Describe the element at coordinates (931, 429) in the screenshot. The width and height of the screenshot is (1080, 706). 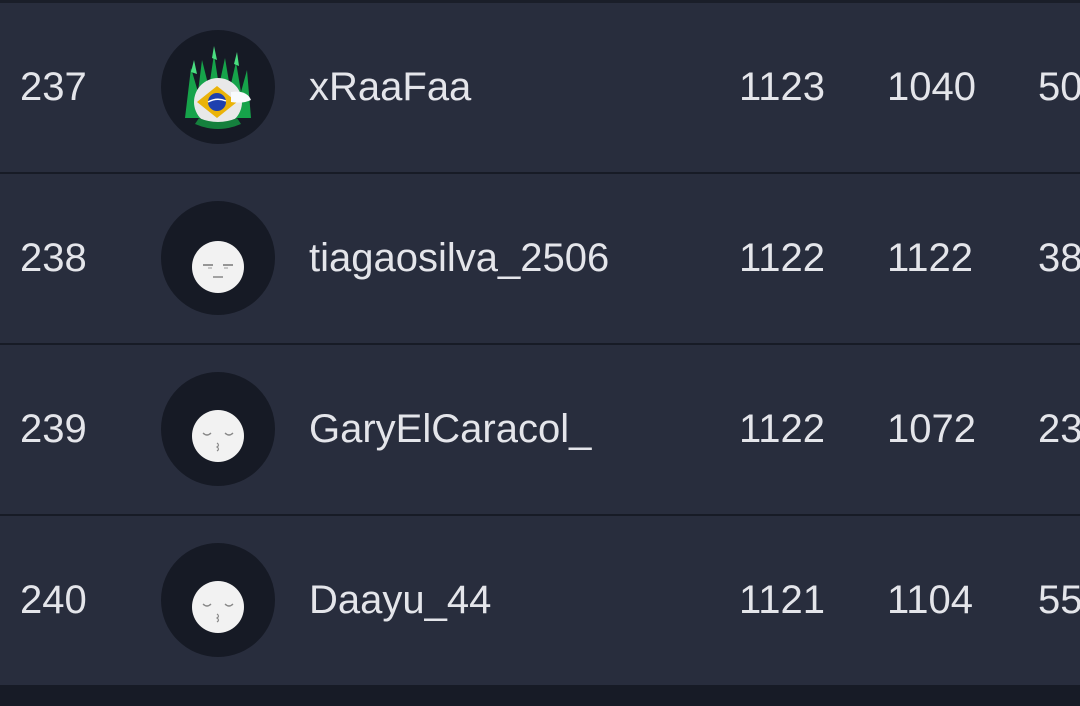
I see `stat-value: 1072` at that location.